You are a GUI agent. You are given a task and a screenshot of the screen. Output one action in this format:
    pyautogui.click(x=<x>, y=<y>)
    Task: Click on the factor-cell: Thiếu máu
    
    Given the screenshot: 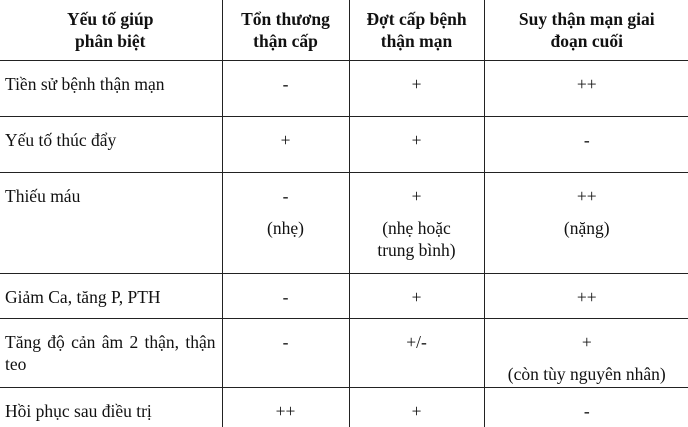 What is the action you would take?
    pyautogui.click(x=111, y=223)
    